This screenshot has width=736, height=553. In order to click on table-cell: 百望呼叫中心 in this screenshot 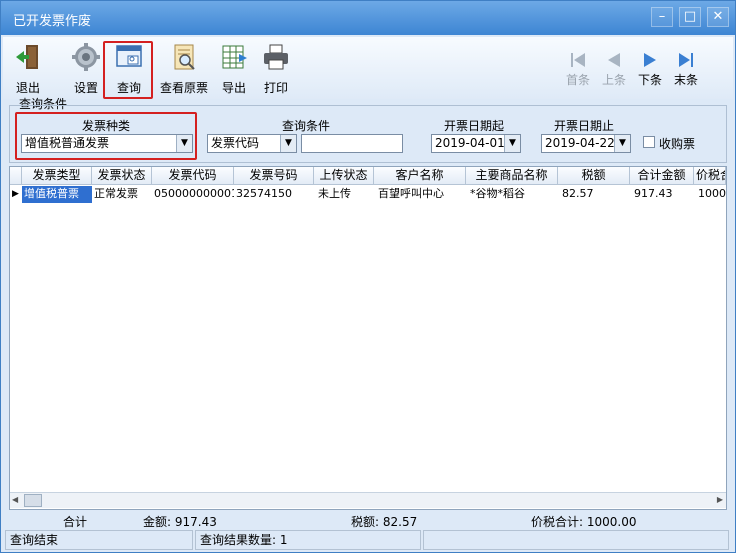, I will do `click(420, 194)`.